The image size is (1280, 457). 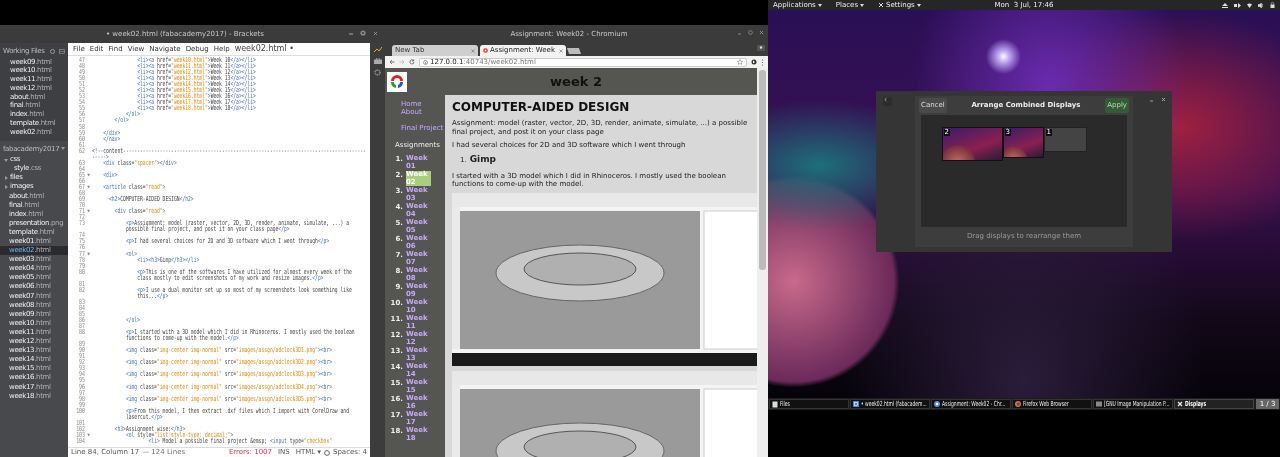 What do you see at coordinates (52, 51) in the screenshot?
I see `settings-icon` at bounding box center [52, 51].